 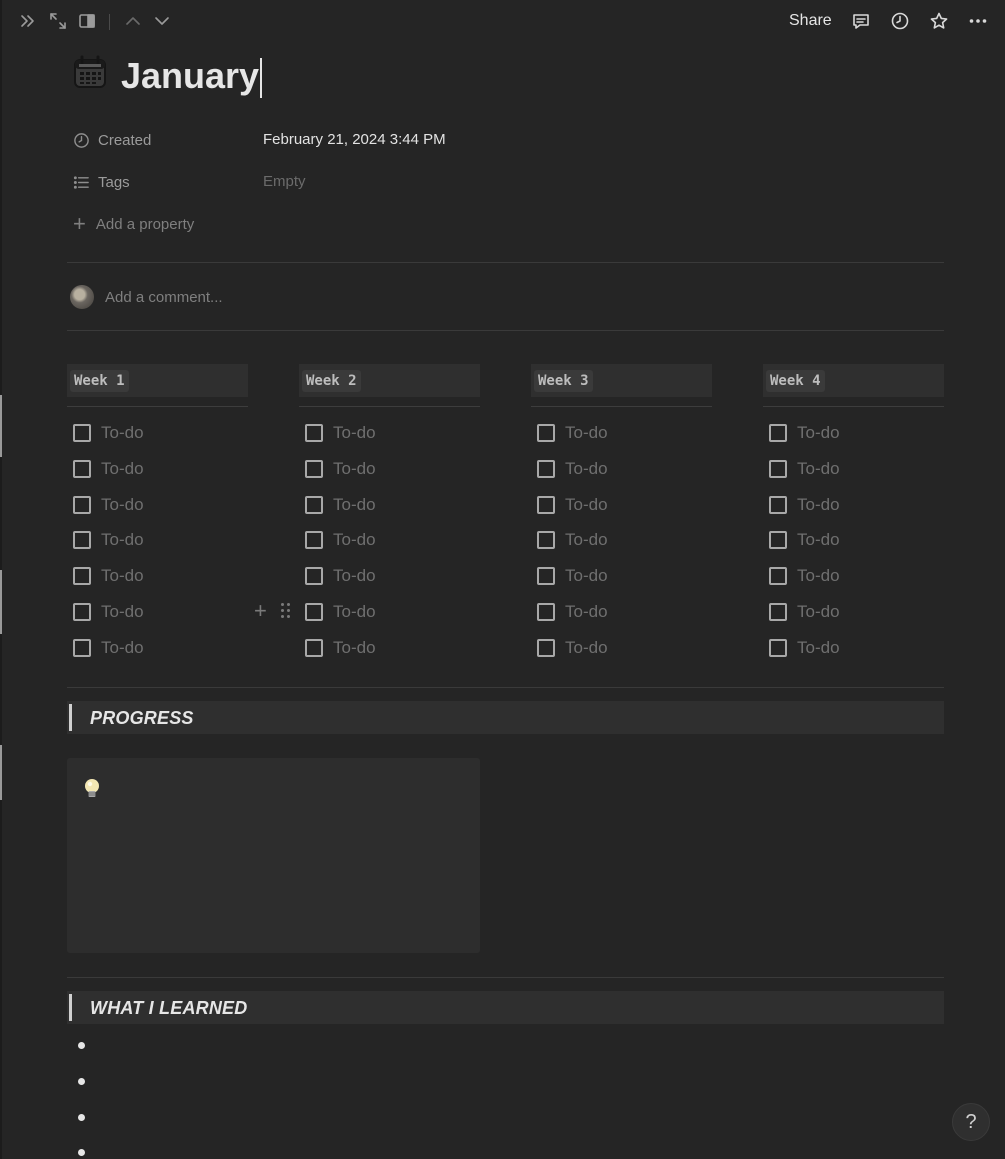 What do you see at coordinates (87, 21) in the screenshot?
I see `side-panel-icon` at bounding box center [87, 21].